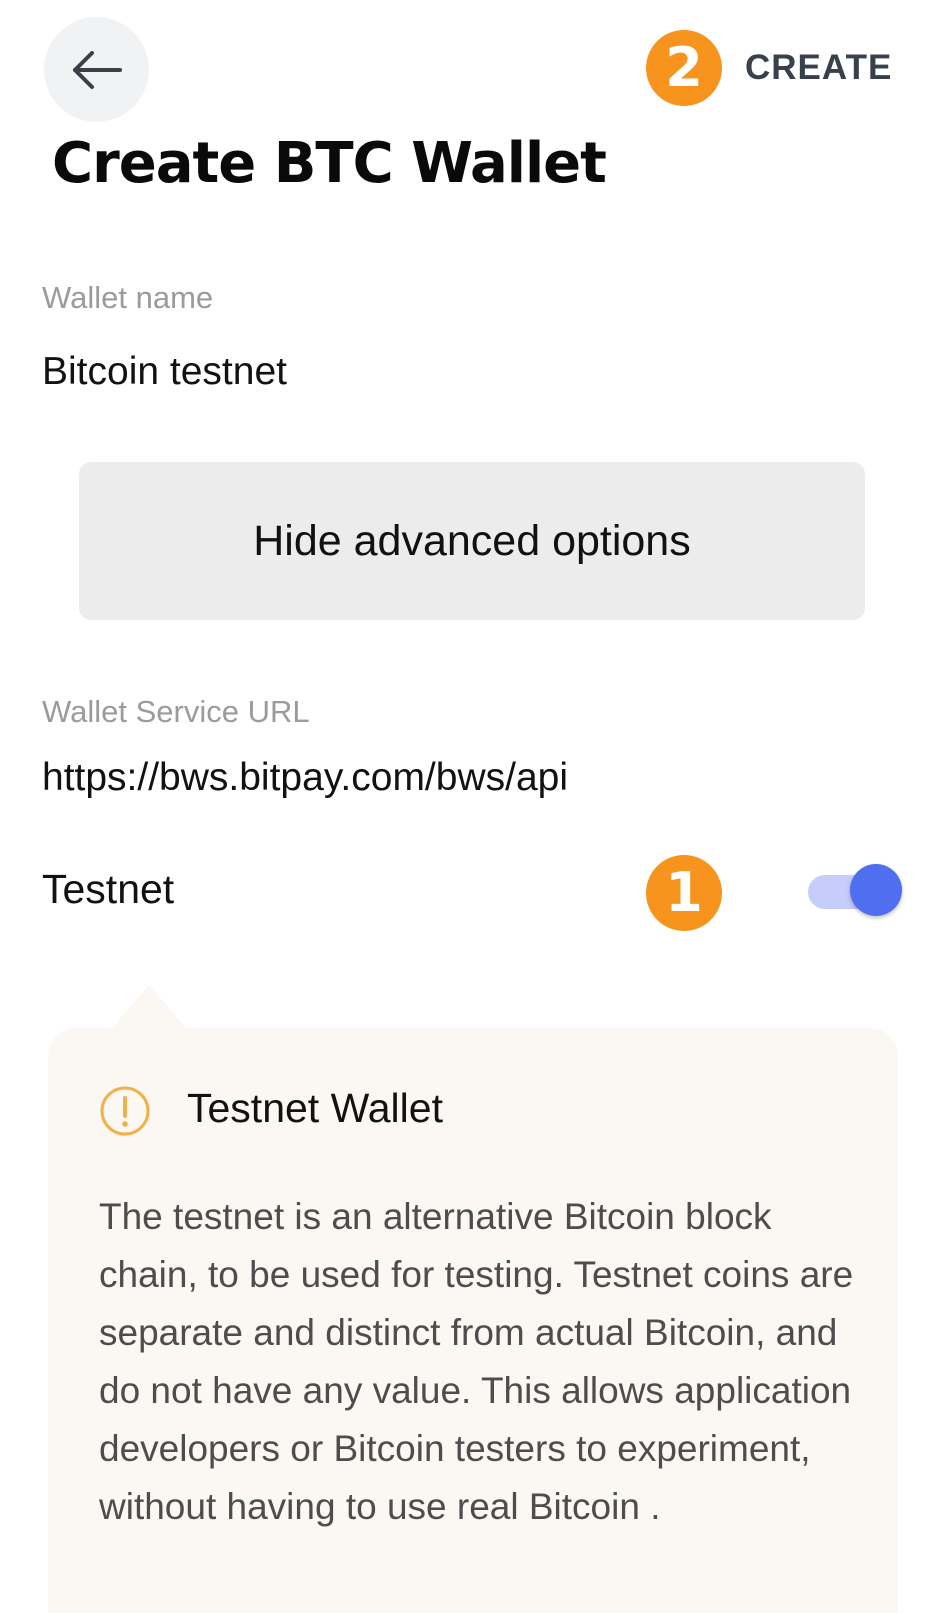  Describe the element at coordinates (149, 1007) in the screenshot. I see `info-callout-pointer` at that location.